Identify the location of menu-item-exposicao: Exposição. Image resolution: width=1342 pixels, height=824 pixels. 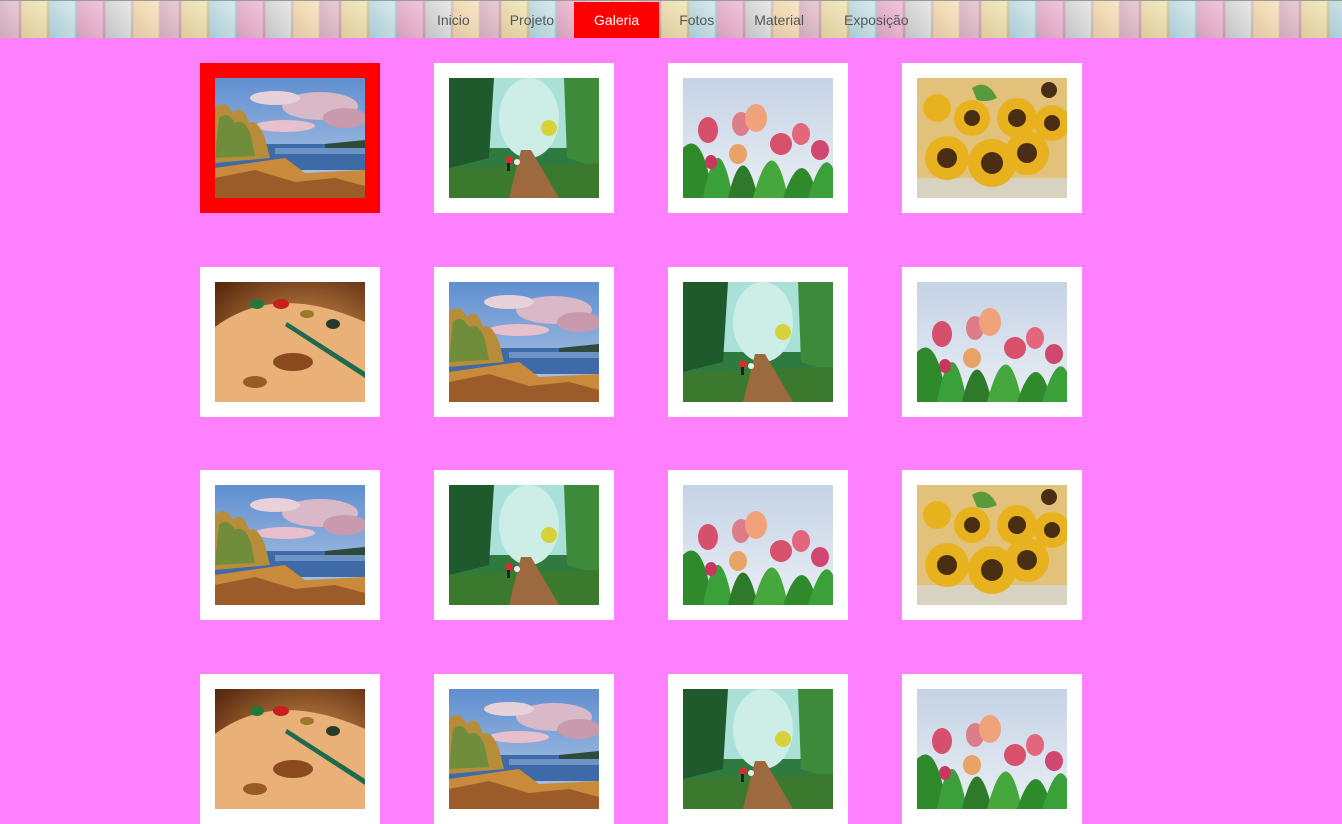
(876, 20).